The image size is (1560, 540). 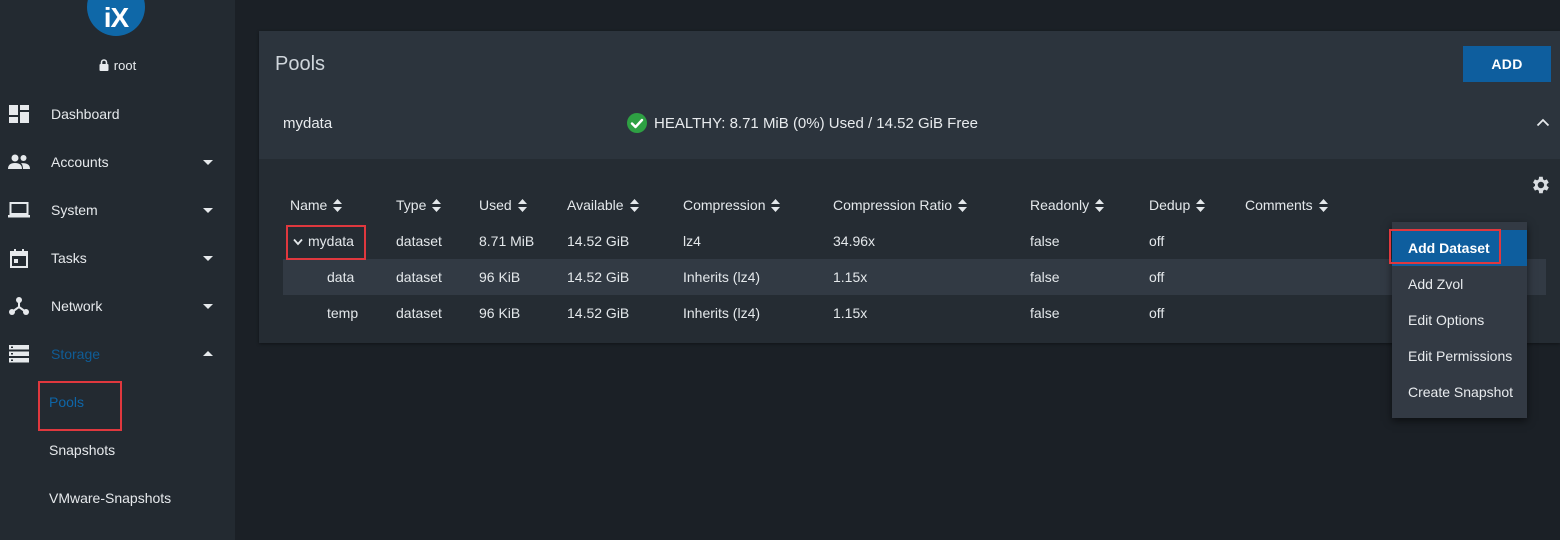 What do you see at coordinates (300, 64) in the screenshot?
I see `page-title: Pools` at bounding box center [300, 64].